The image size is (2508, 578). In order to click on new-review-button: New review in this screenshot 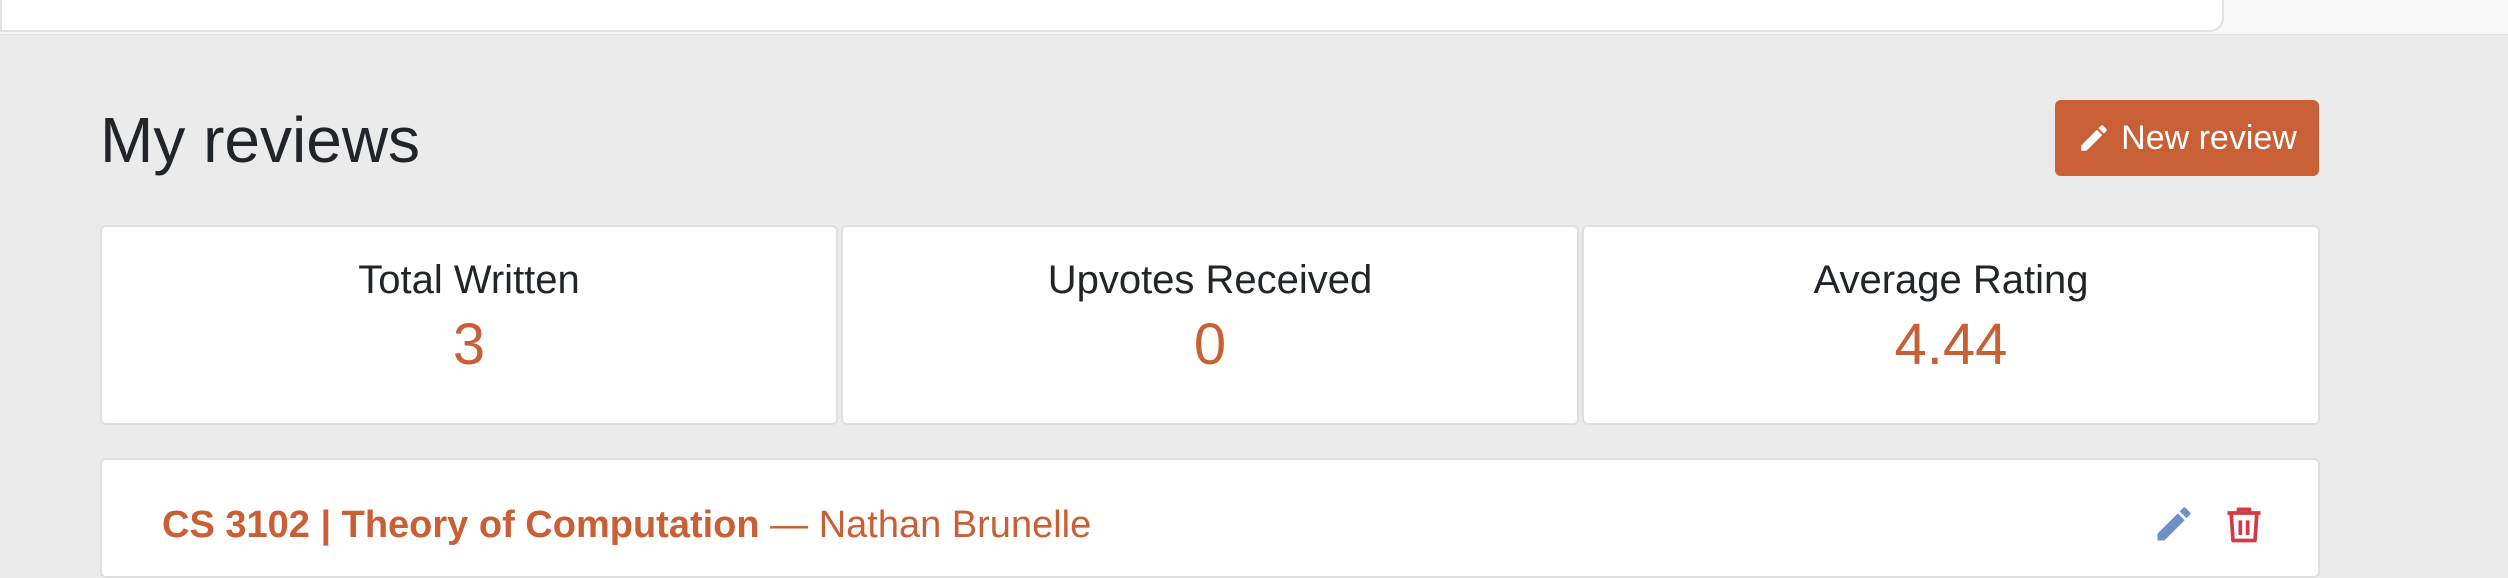, I will do `click(2187, 138)`.